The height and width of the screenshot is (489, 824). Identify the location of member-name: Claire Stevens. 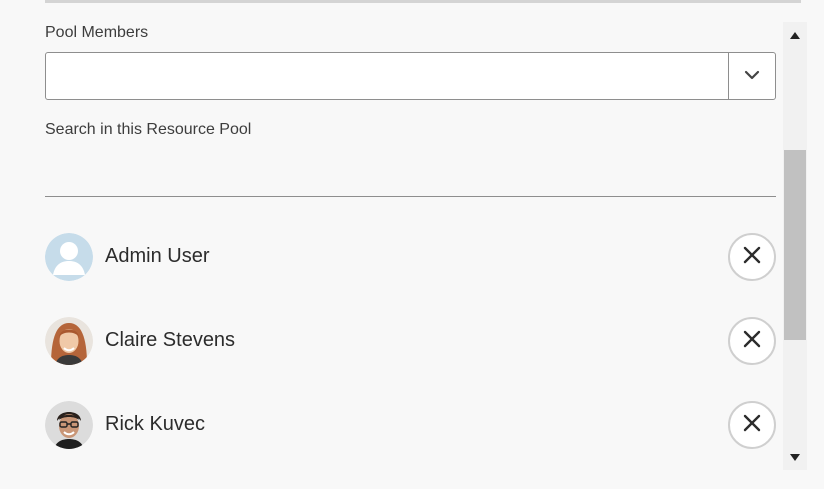
(170, 340).